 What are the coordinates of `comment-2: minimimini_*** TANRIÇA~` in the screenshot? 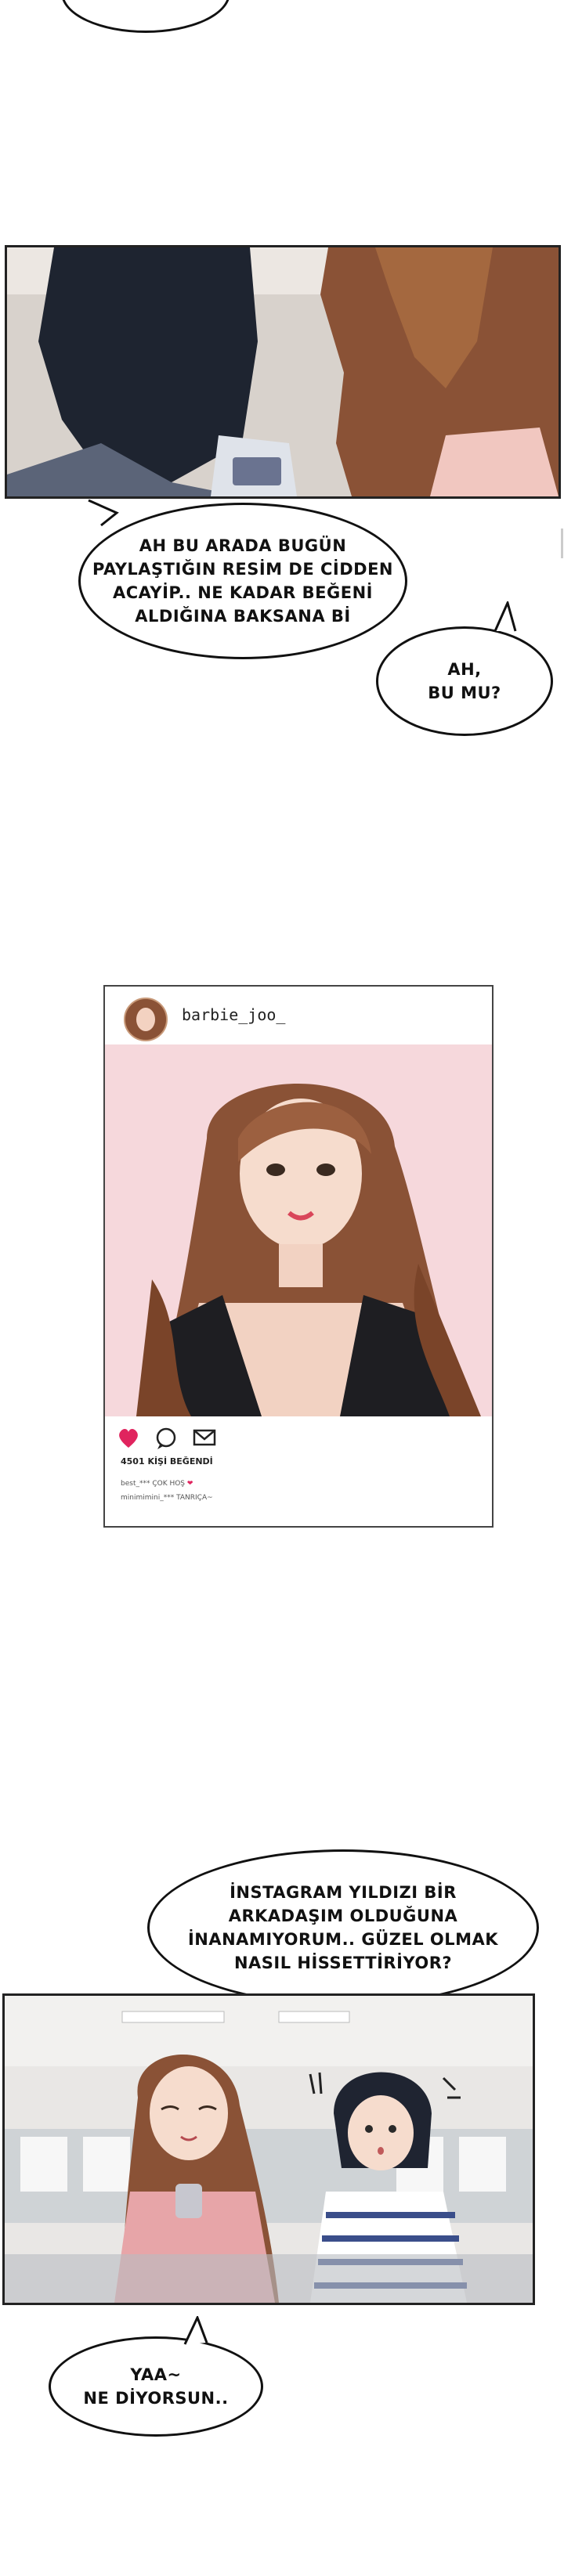 It's located at (167, 1498).